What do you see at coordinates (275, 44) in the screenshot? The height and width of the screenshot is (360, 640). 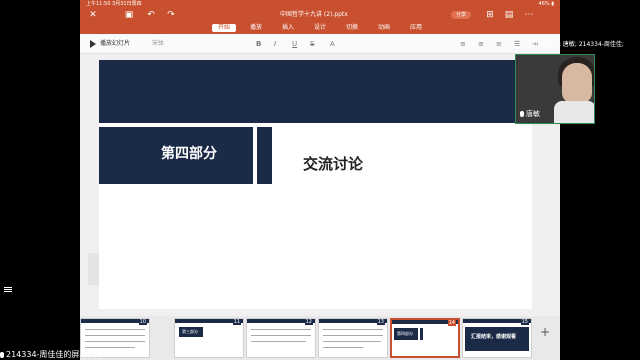 I see `italic-button: I` at bounding box center [275, 44].